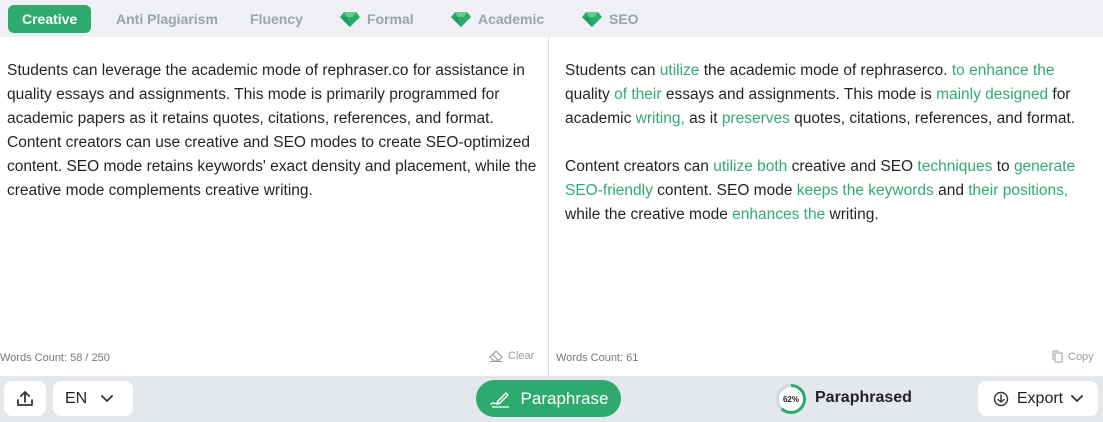 The height and width of the screenshot is (422, 1103). Describe the element at coordinates (639, 166) in the screenshot. I see `unchanged-text: Content creators can` at that location.